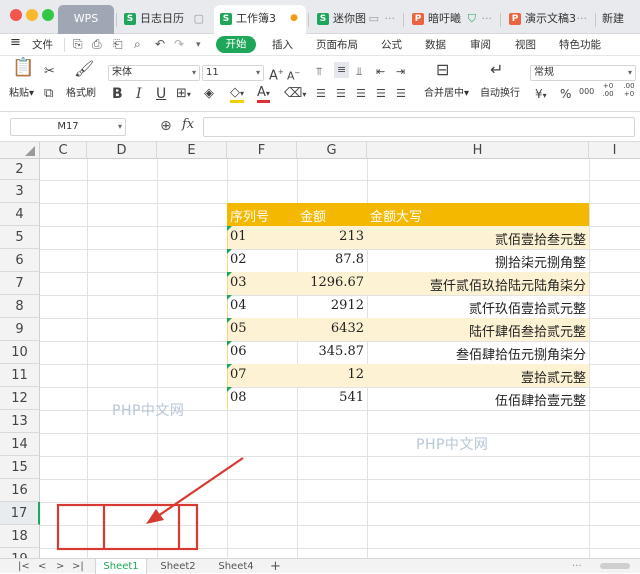 The image size is (640, 574). Describe the element at coordinates (42, 45) in the screenshot. I see `menu-file: 文件` at that location.